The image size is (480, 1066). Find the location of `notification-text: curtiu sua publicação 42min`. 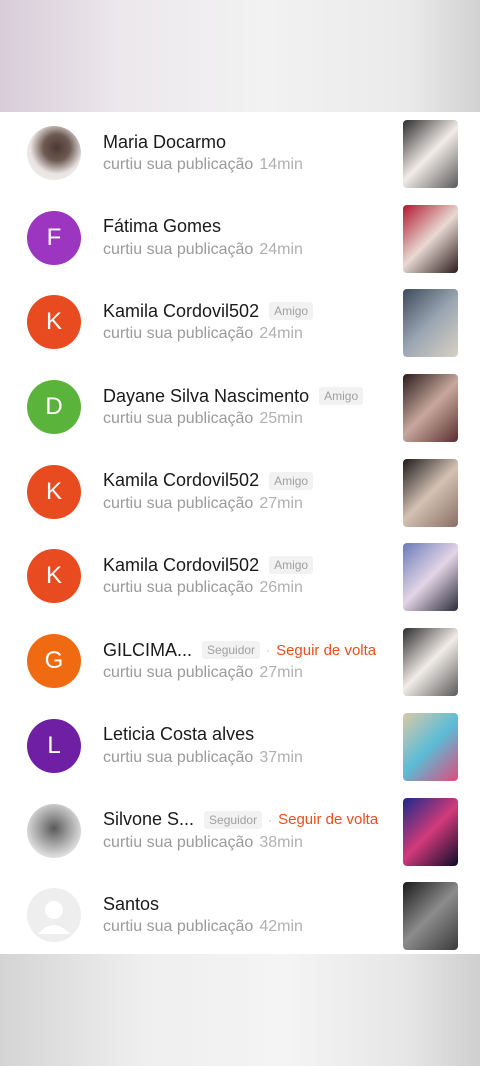

notification-text: curtiu sua publicação 42min is located at coordinates (203, 927).